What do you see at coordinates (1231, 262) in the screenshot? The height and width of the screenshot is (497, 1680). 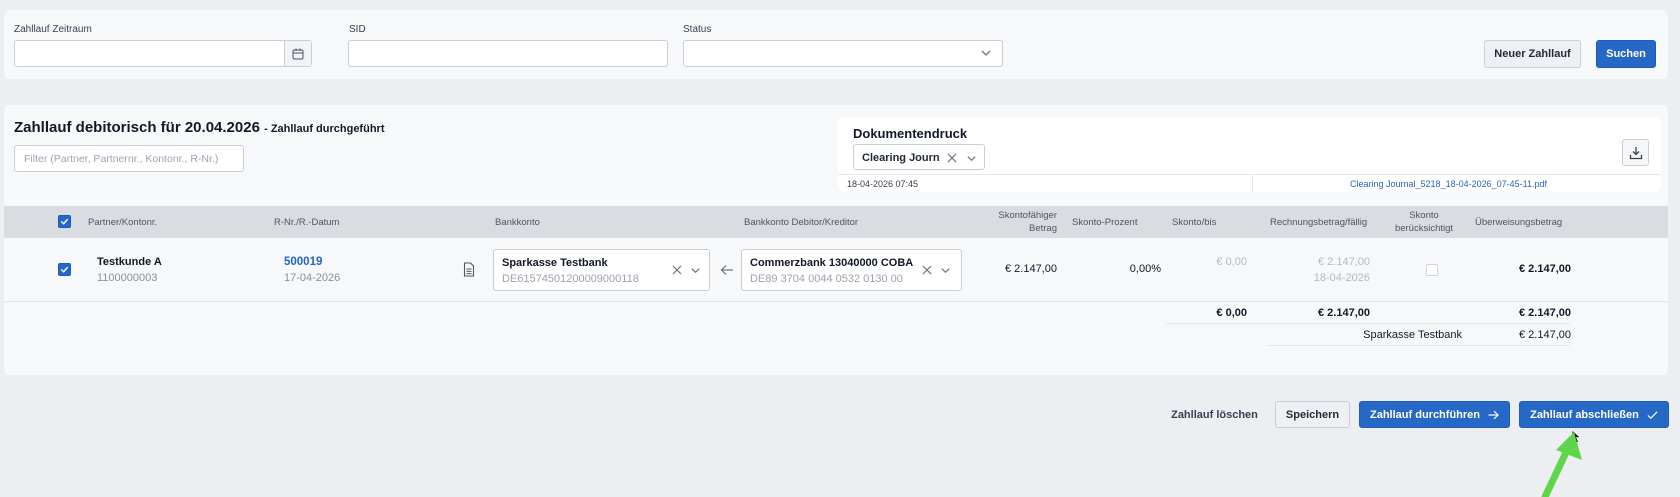 I see `discount-amount: € 0,00` at bounding box center [1231, 262].